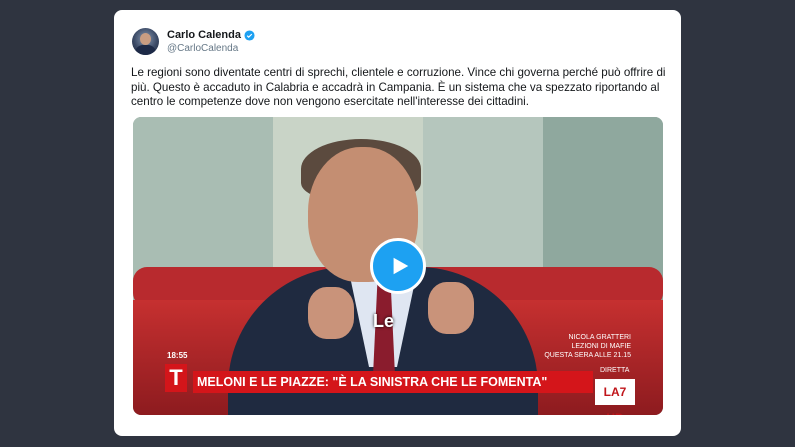 This screenshot has height=447, width=795. I want to click on author-handle: @CarloCalenda, so click(202, 48).